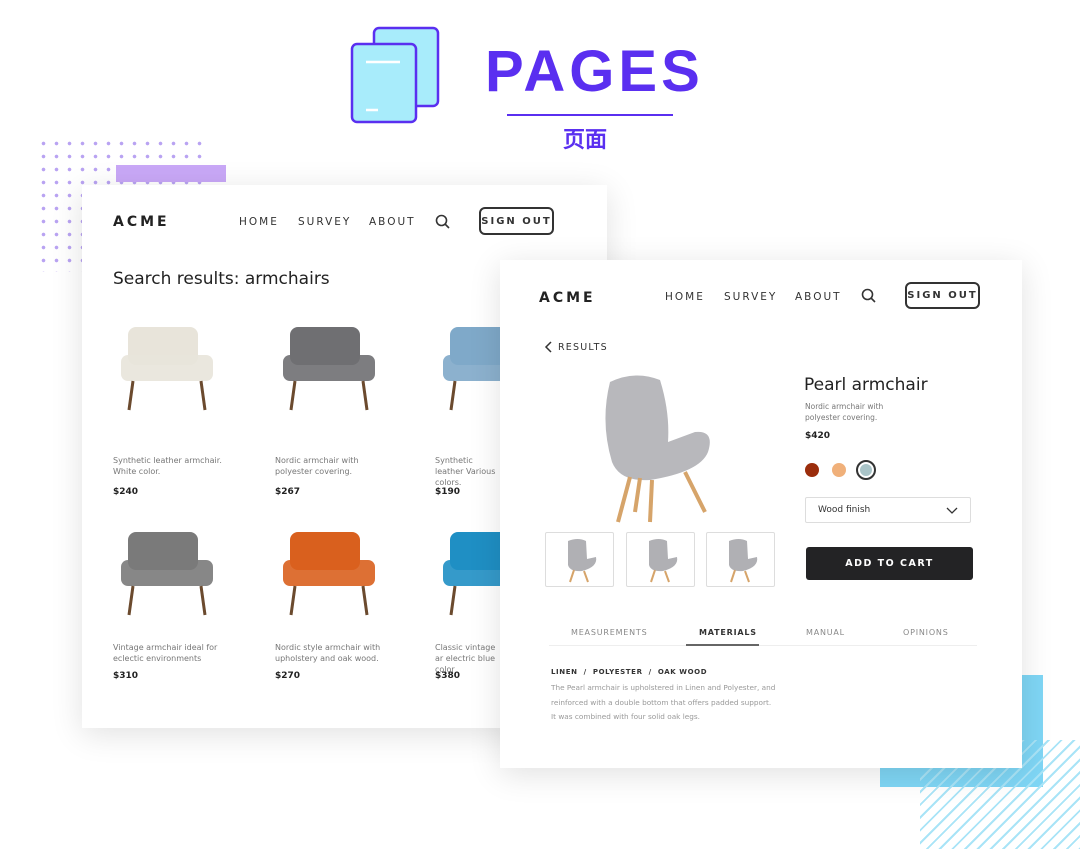  What do you see at coordinates (866, 385) in the screenshot?
I see `product-name: Pearl armchair` at bounding box center [866, 385].